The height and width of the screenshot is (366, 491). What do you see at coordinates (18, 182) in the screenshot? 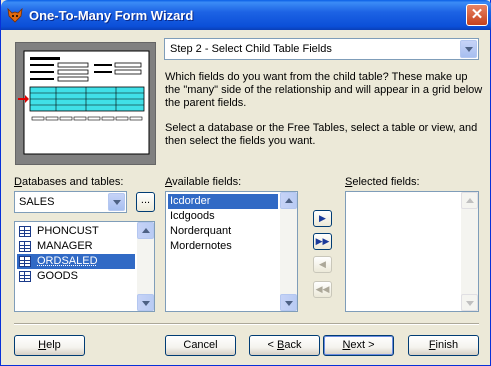
I see `databases-label-hotkey: D` at bounding box center [18, 182].